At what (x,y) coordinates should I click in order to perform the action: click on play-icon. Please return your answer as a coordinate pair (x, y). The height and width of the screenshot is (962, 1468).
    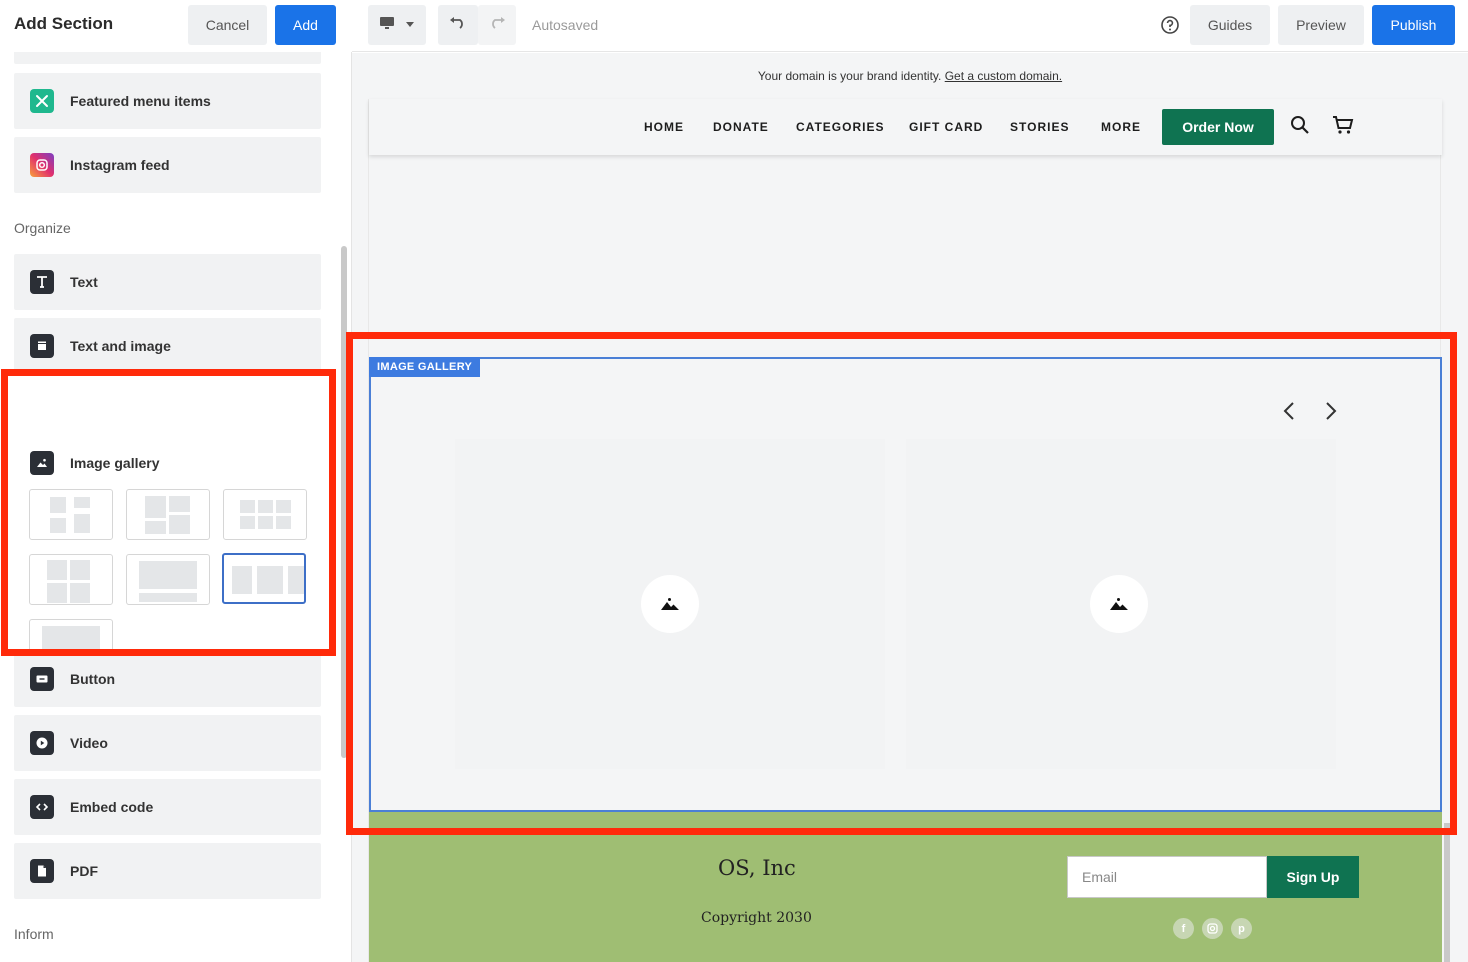
    Looking at the image, I should click on (42, 743).